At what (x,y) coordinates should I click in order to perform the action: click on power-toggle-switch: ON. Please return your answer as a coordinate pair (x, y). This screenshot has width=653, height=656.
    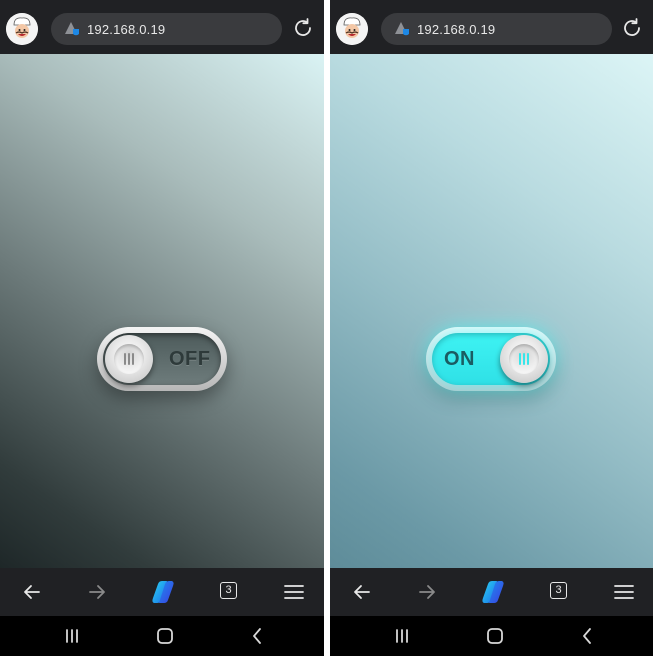
    Looking at the image, I should click on (491, 359).